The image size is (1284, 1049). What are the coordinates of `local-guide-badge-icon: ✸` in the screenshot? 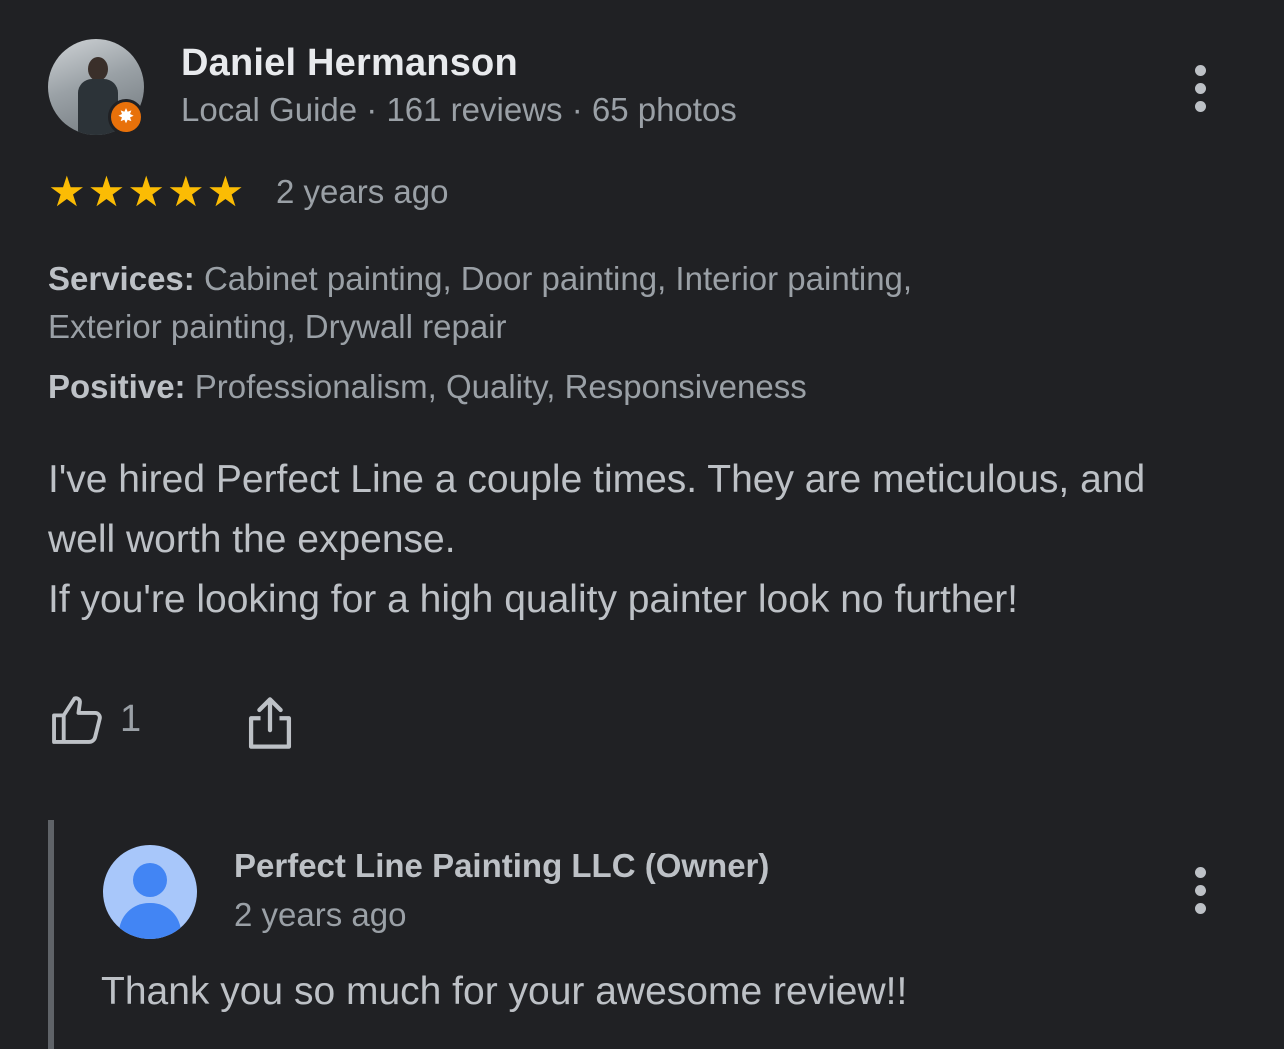 It's located at (126, 117).